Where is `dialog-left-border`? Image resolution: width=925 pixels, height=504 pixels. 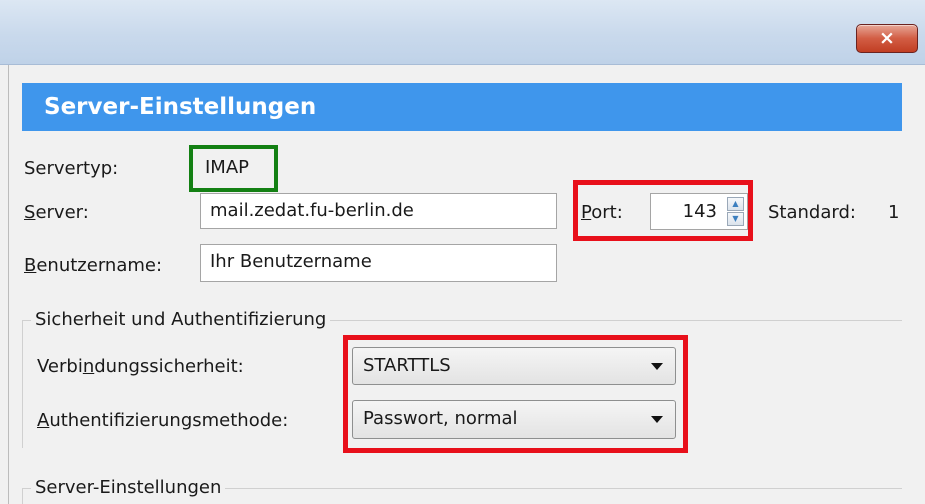 dialog-left-border is located at coordinates (8, 284).